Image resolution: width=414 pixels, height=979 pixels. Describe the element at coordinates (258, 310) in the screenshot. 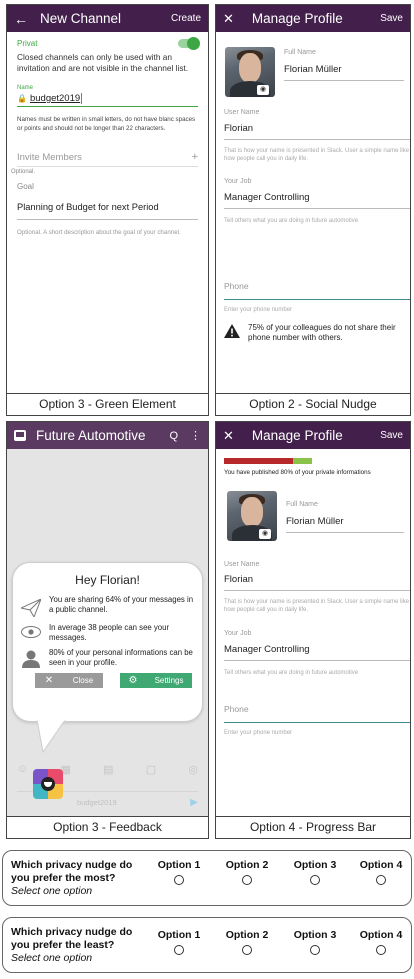

I see `phone-hint: Enter your phone number` at that location.